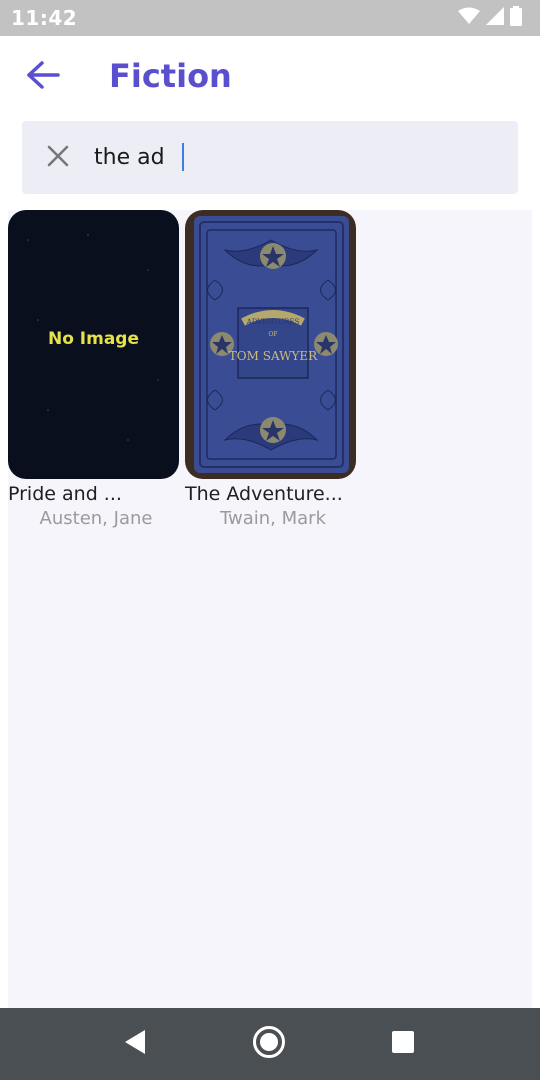 This screenshot has width=540, height=1080. I want to click on book-cover: No Image, so click(93, 344).